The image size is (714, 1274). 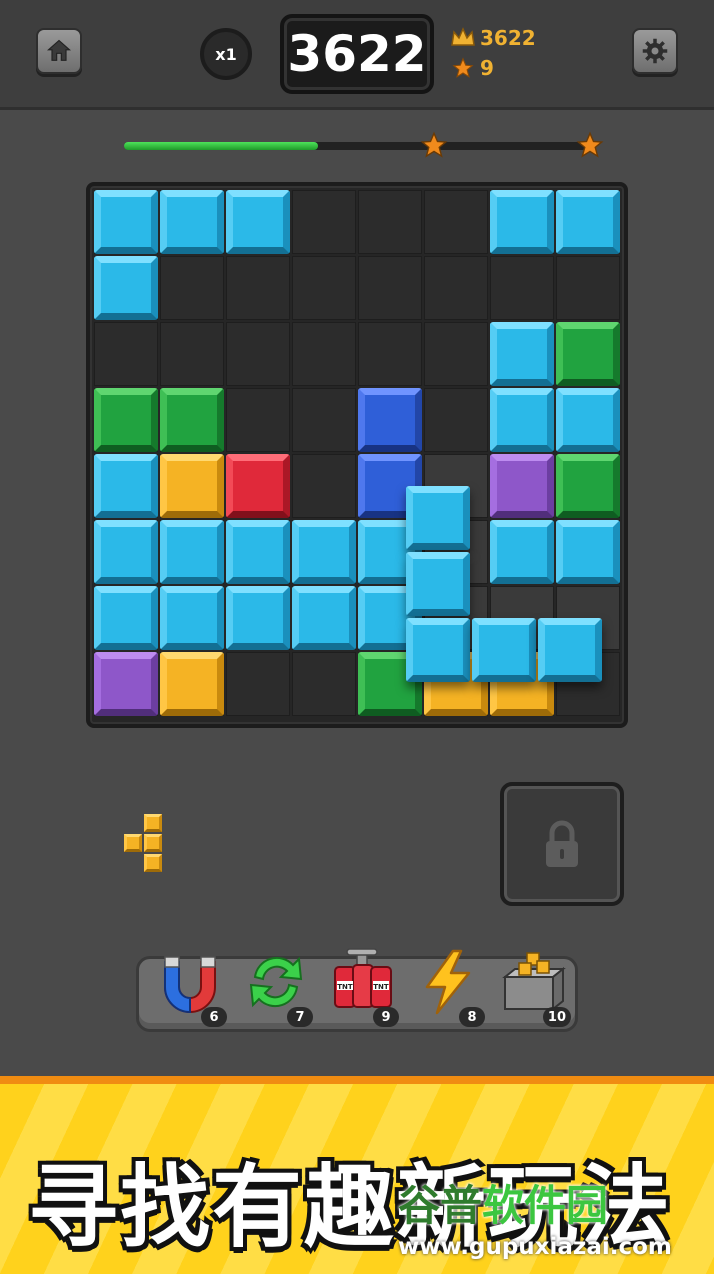 I want to click on best-score: 3622, so click(x=493, y=38).